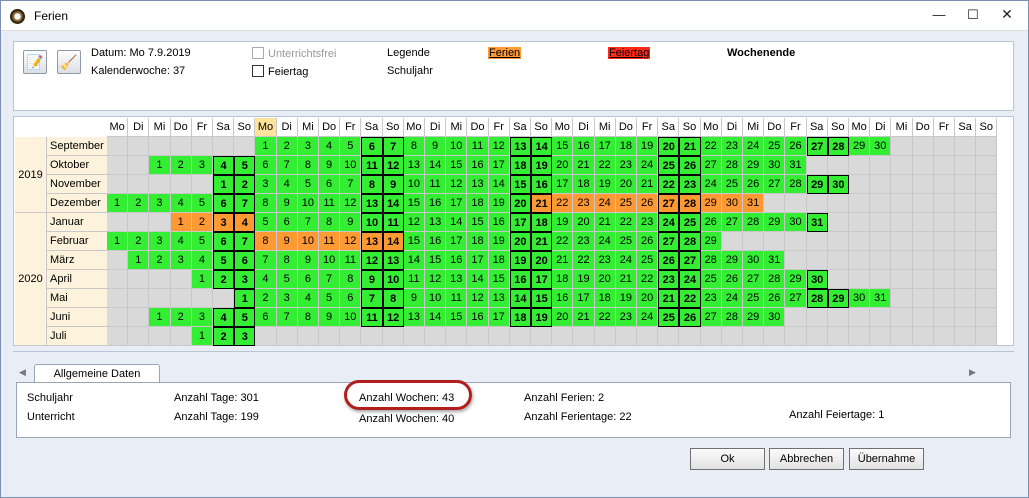 The image size is (1029, 498). I want to click on legend-feiertag: Feiertag, so click(629, 53).